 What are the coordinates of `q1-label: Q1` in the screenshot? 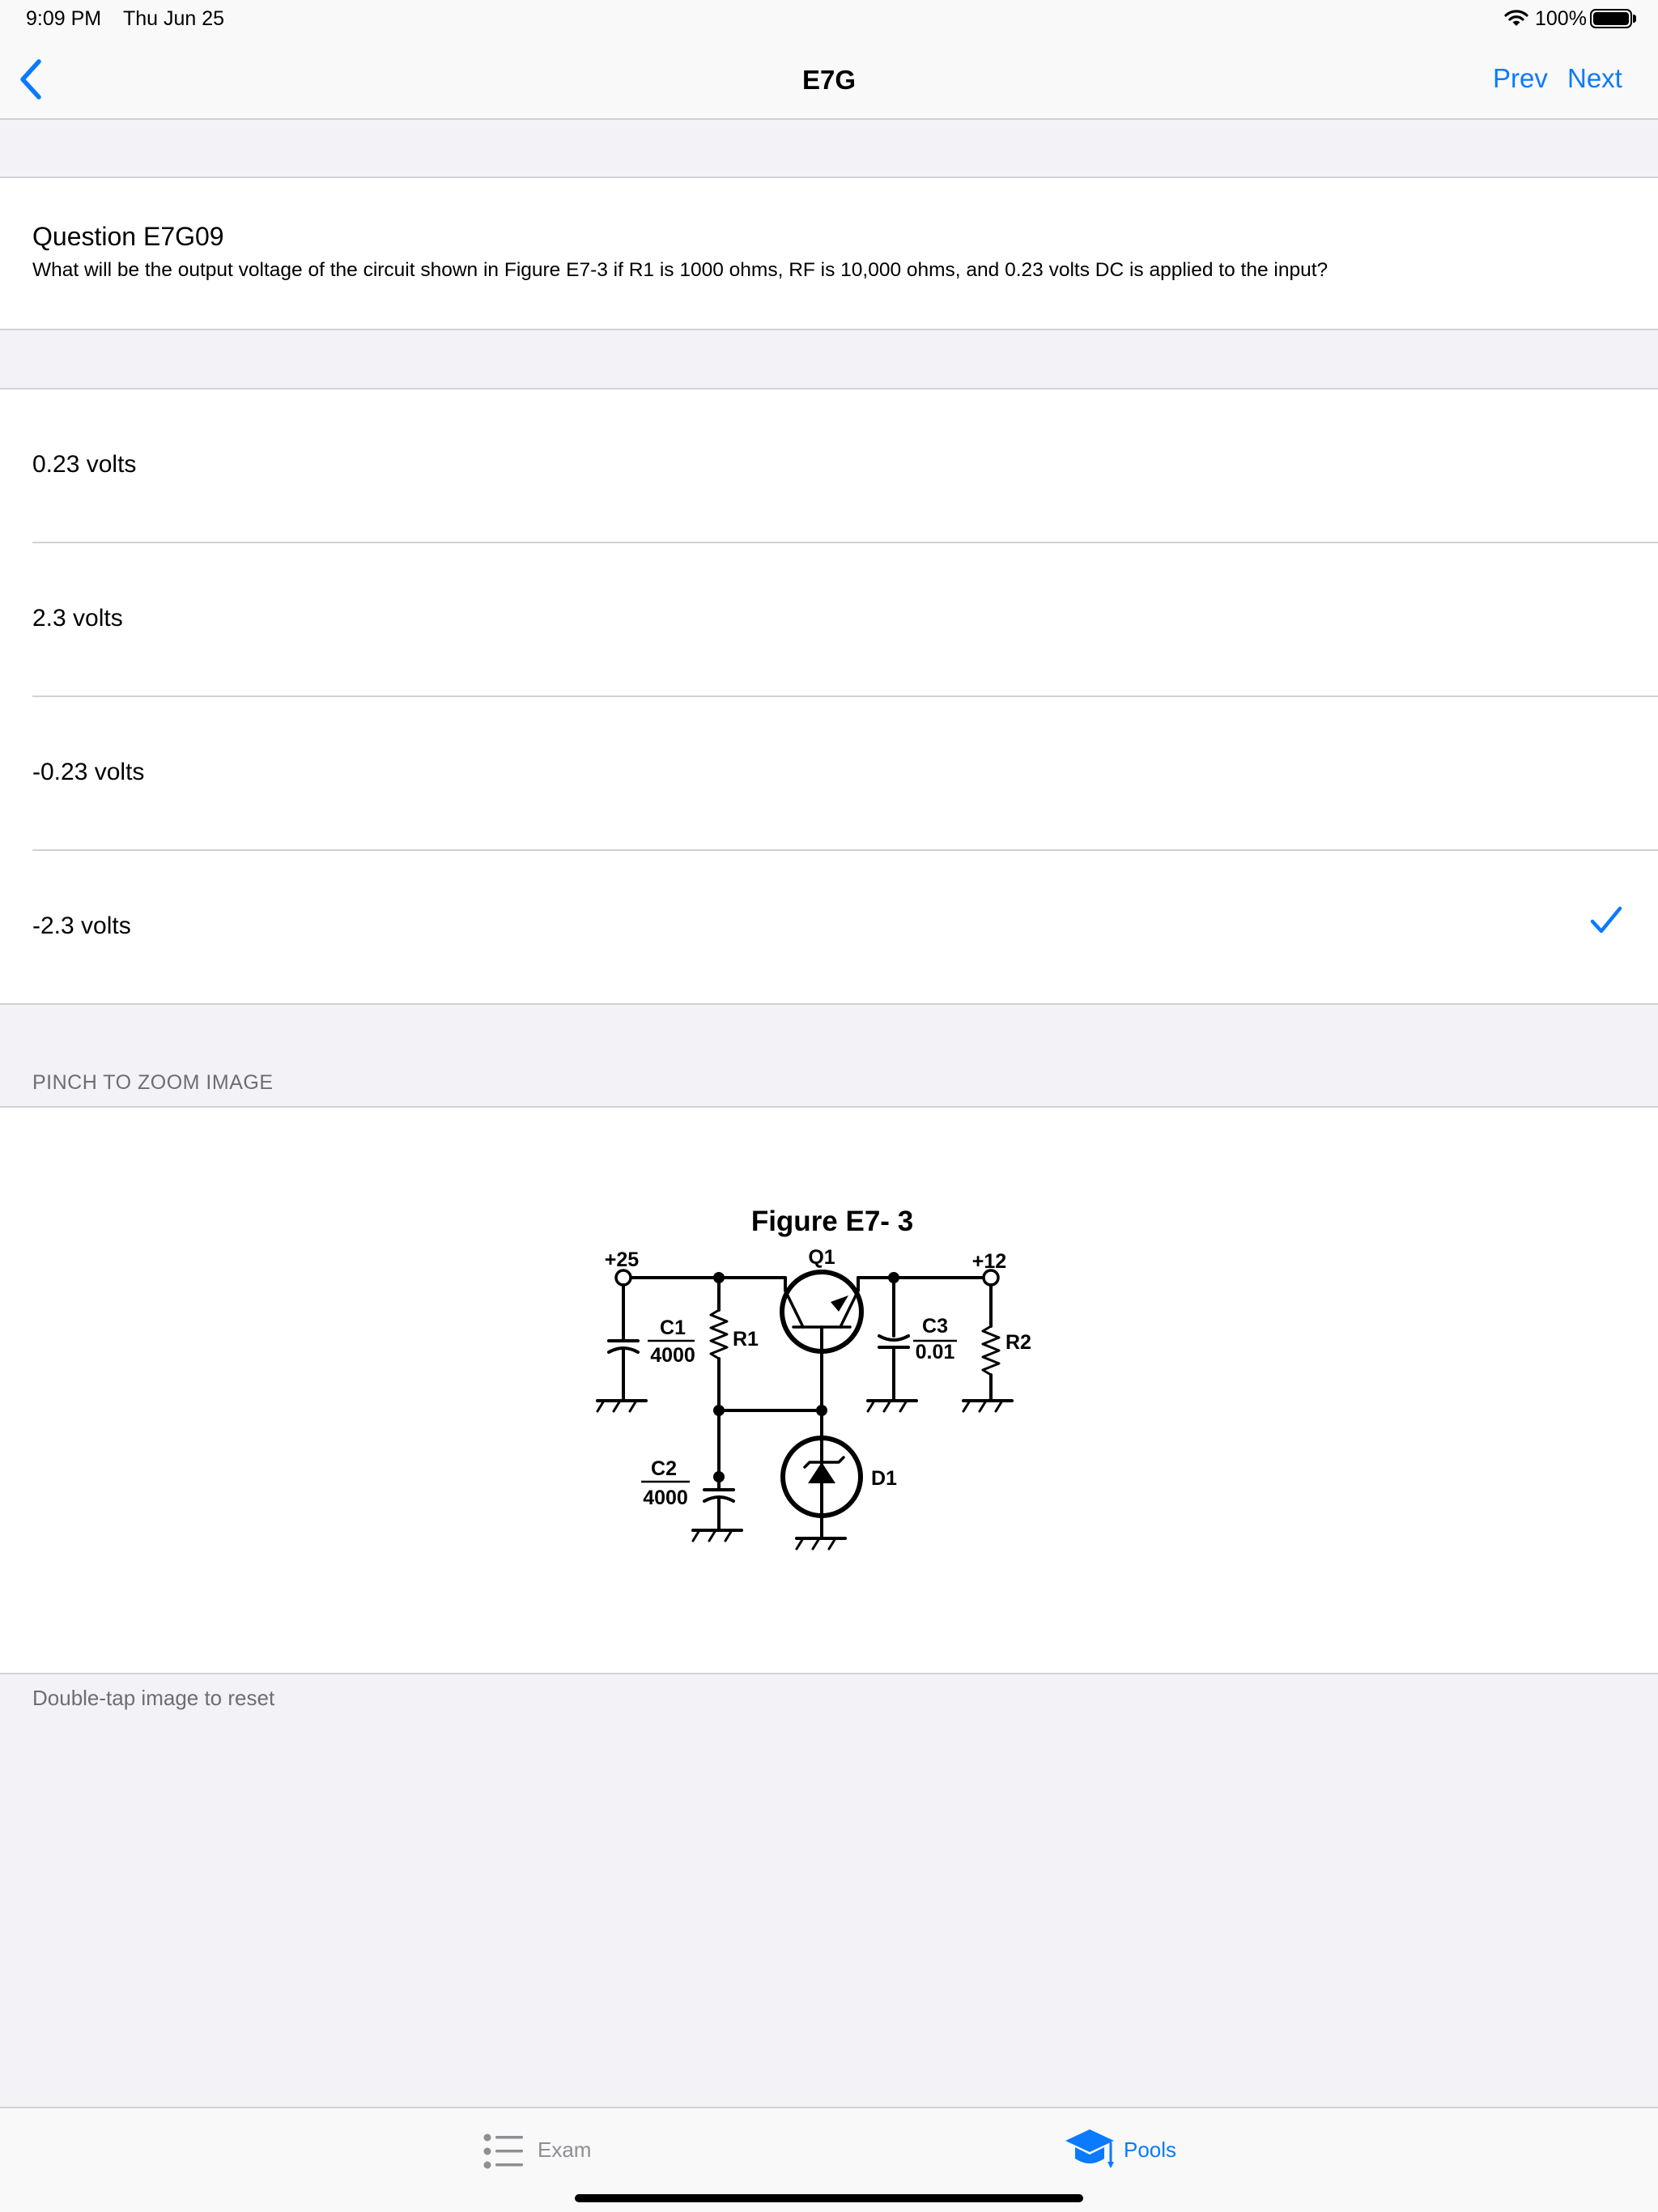 It's located at (821, 1257).